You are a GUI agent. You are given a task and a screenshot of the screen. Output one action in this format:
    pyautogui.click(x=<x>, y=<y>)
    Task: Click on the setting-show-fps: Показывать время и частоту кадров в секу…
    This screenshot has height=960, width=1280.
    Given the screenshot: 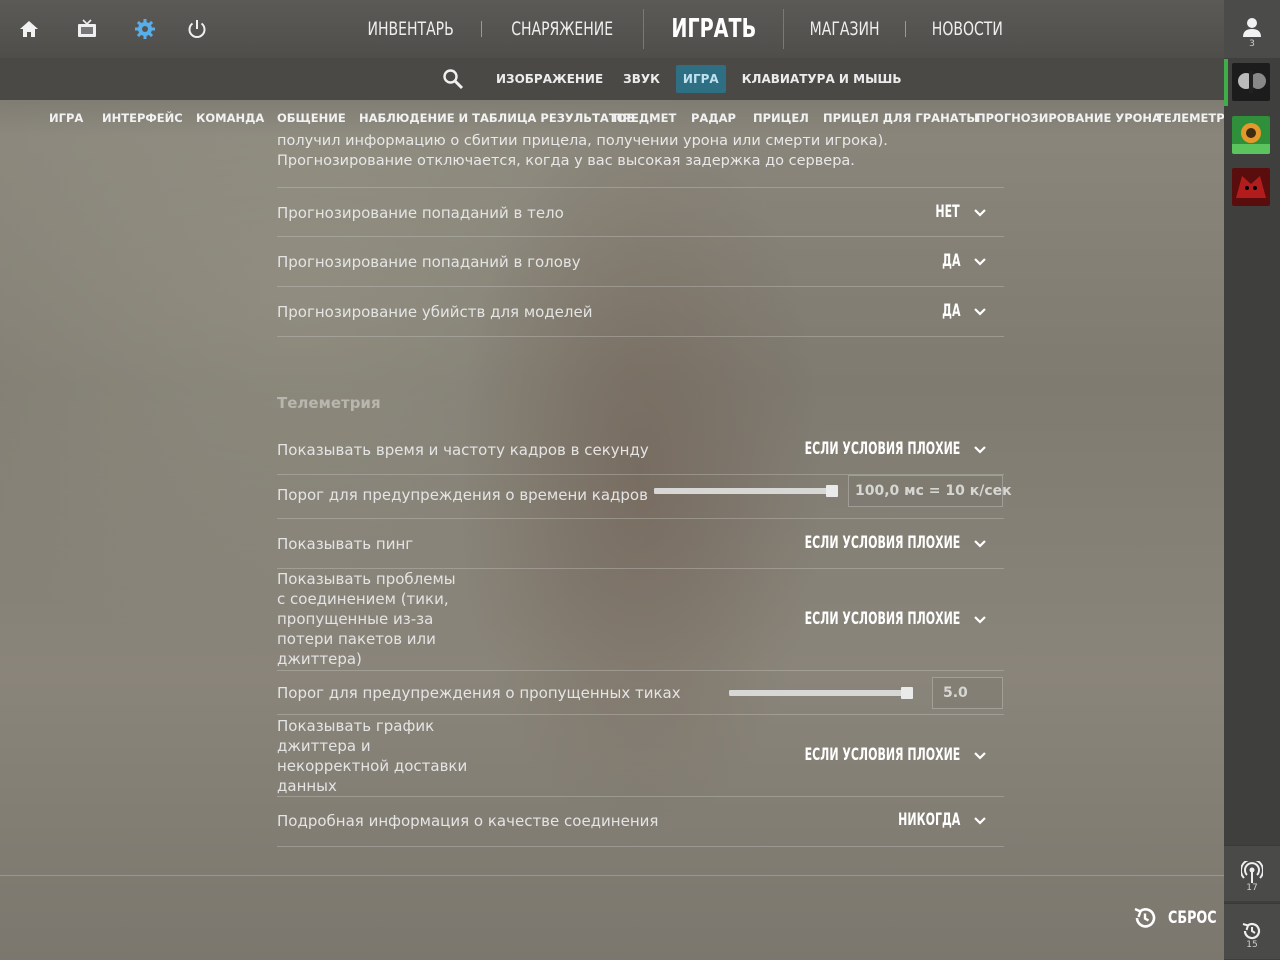 What is the action you would take?
    pyautogui.click(x=640, y=450)
    